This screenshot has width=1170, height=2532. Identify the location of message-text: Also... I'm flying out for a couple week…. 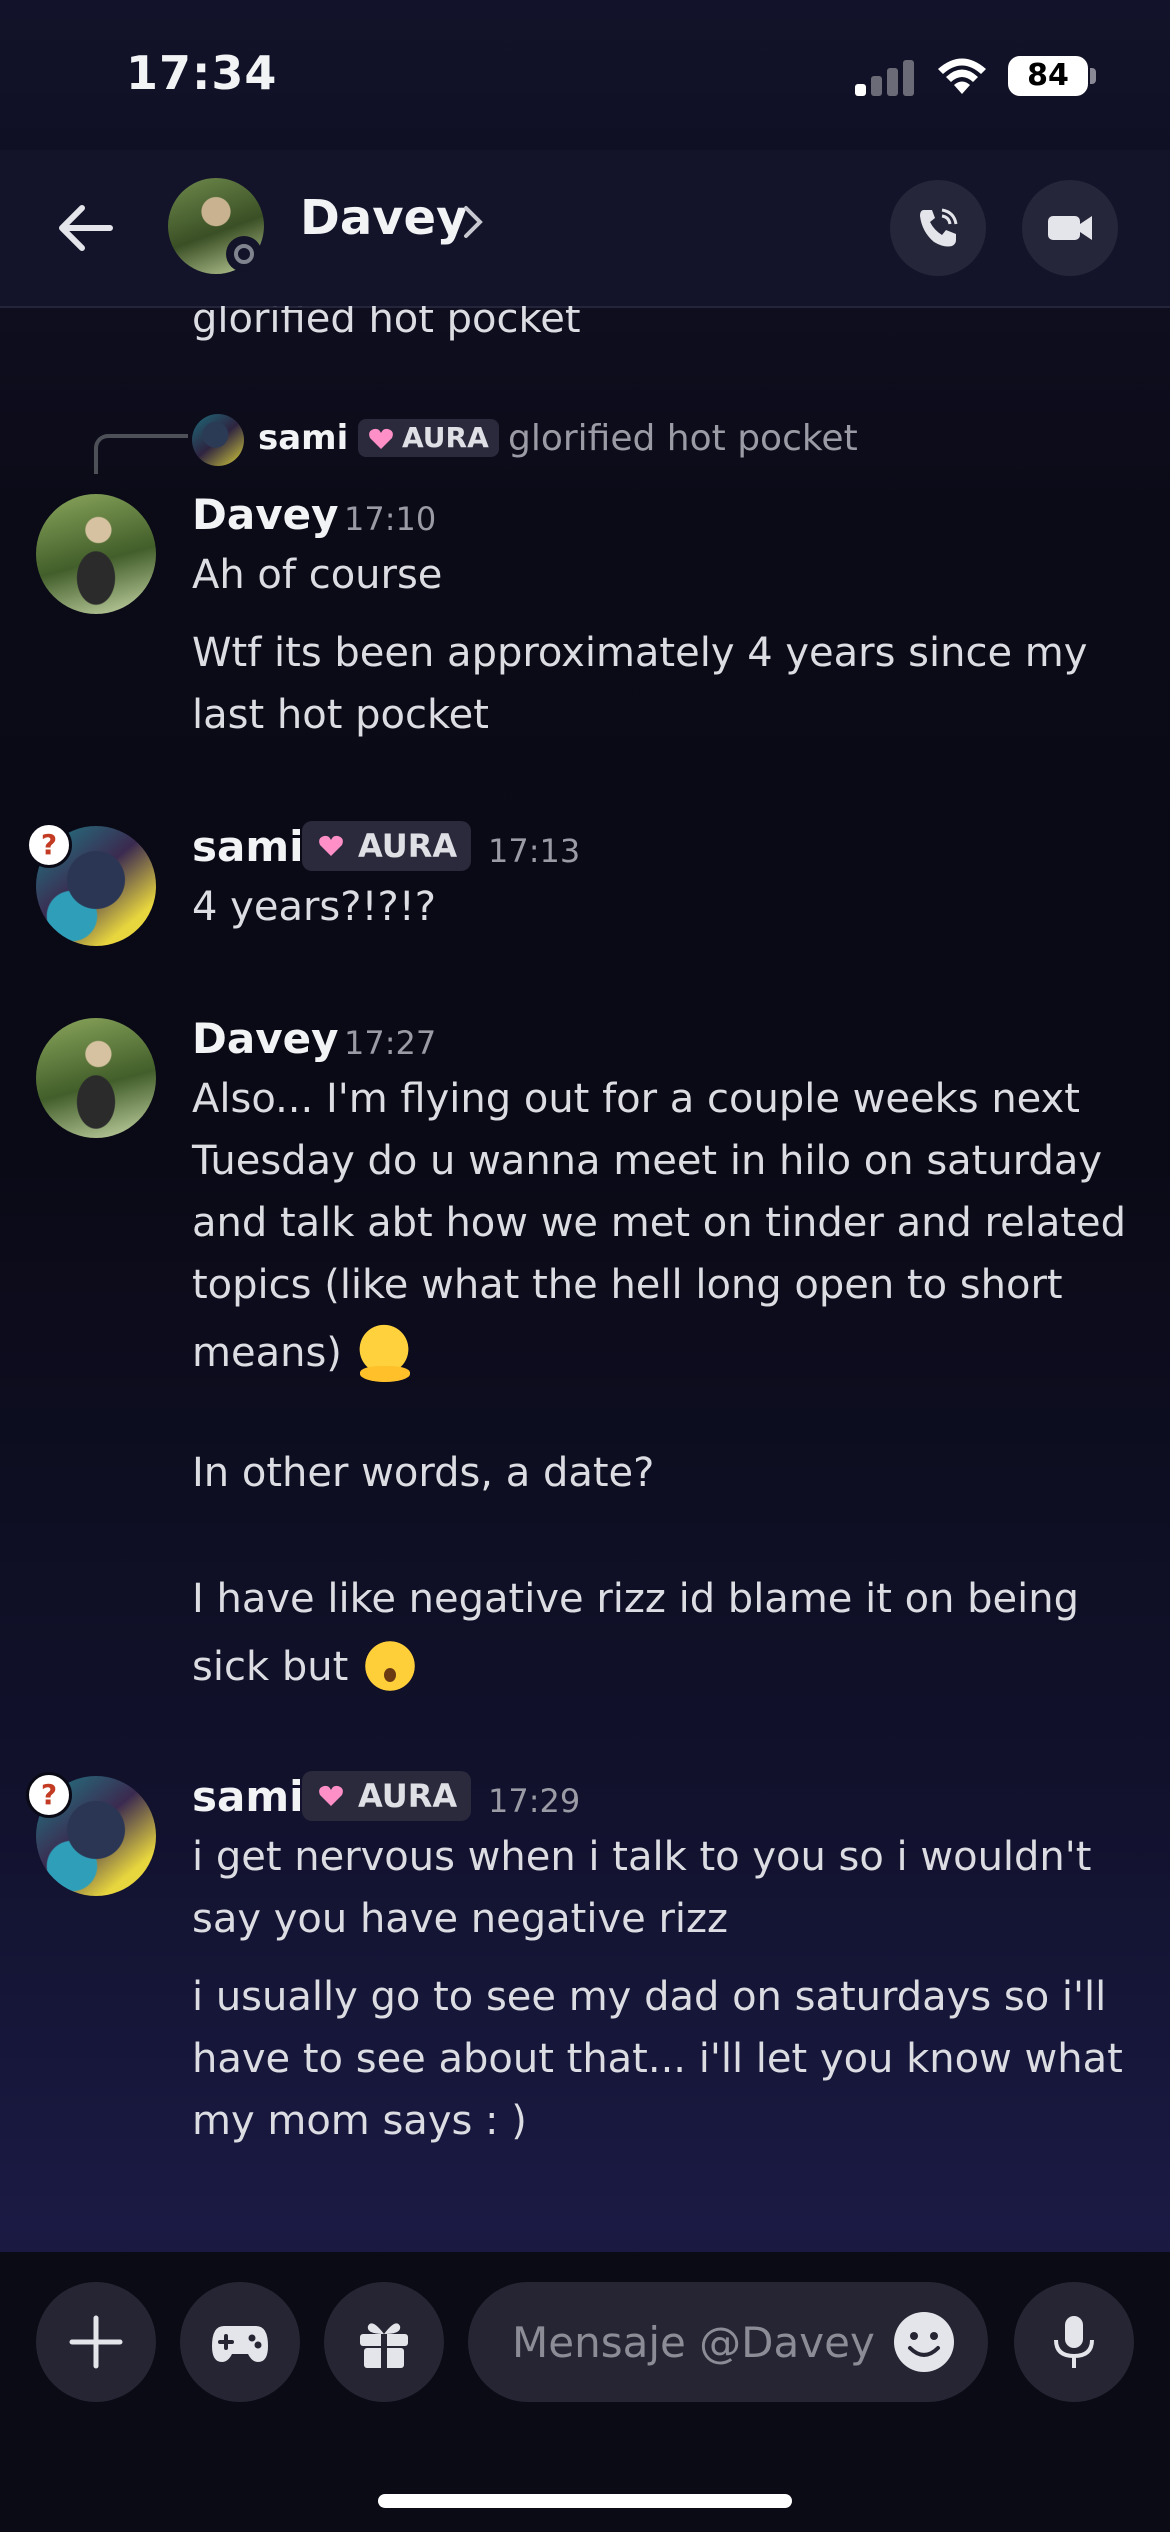
(636, 1099).